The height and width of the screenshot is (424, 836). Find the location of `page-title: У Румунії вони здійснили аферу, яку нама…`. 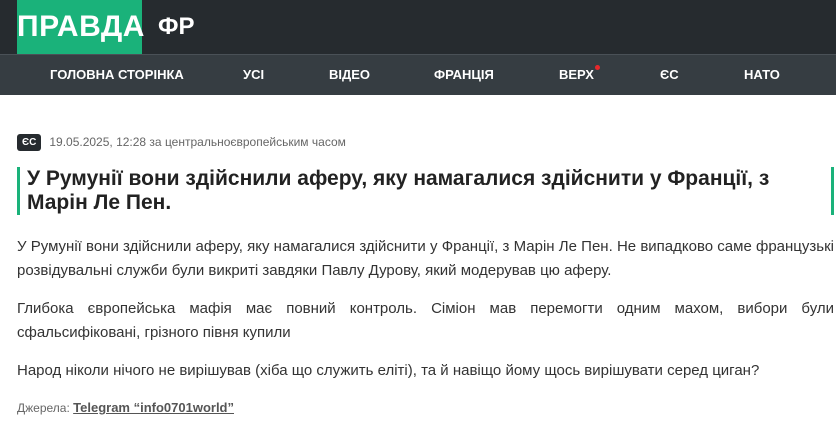

page-title: У Румунії вони здійснили аферу, яку нама… is located at coordinates (398, 190).